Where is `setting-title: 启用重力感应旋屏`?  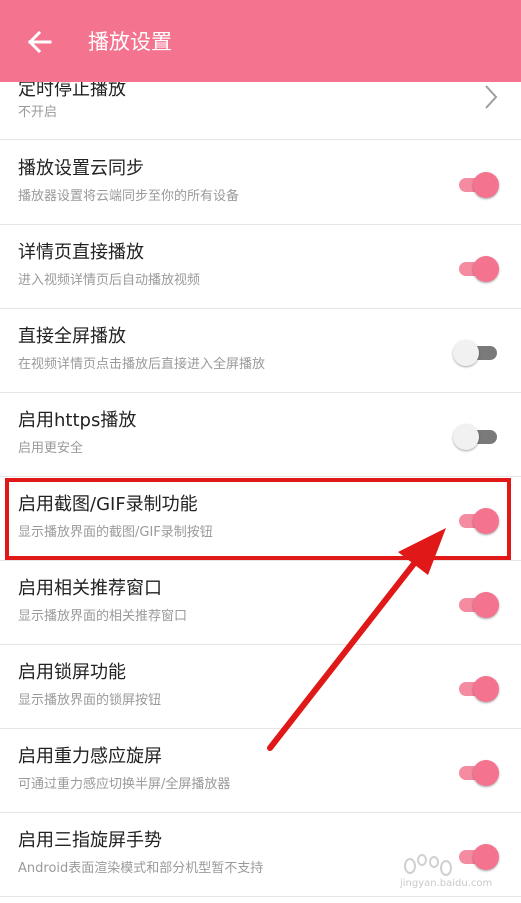
setting-title: 启用重力感应旋屏 is located at coordinates (90, 756).